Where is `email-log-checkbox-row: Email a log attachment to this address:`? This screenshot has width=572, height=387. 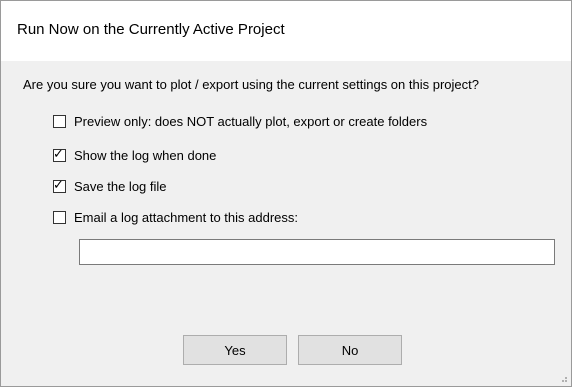
email-log-checkbox-row: Email a log attachment to this address: is located at coordinates (175, 217).